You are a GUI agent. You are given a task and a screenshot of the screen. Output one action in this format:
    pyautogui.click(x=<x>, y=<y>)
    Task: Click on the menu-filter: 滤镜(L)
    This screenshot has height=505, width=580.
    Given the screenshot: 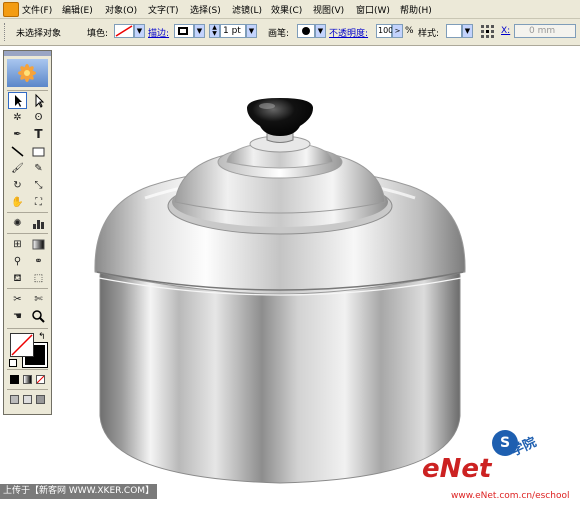 What is the action you would take?
    pyautogui.click(x=247, y=9)
    